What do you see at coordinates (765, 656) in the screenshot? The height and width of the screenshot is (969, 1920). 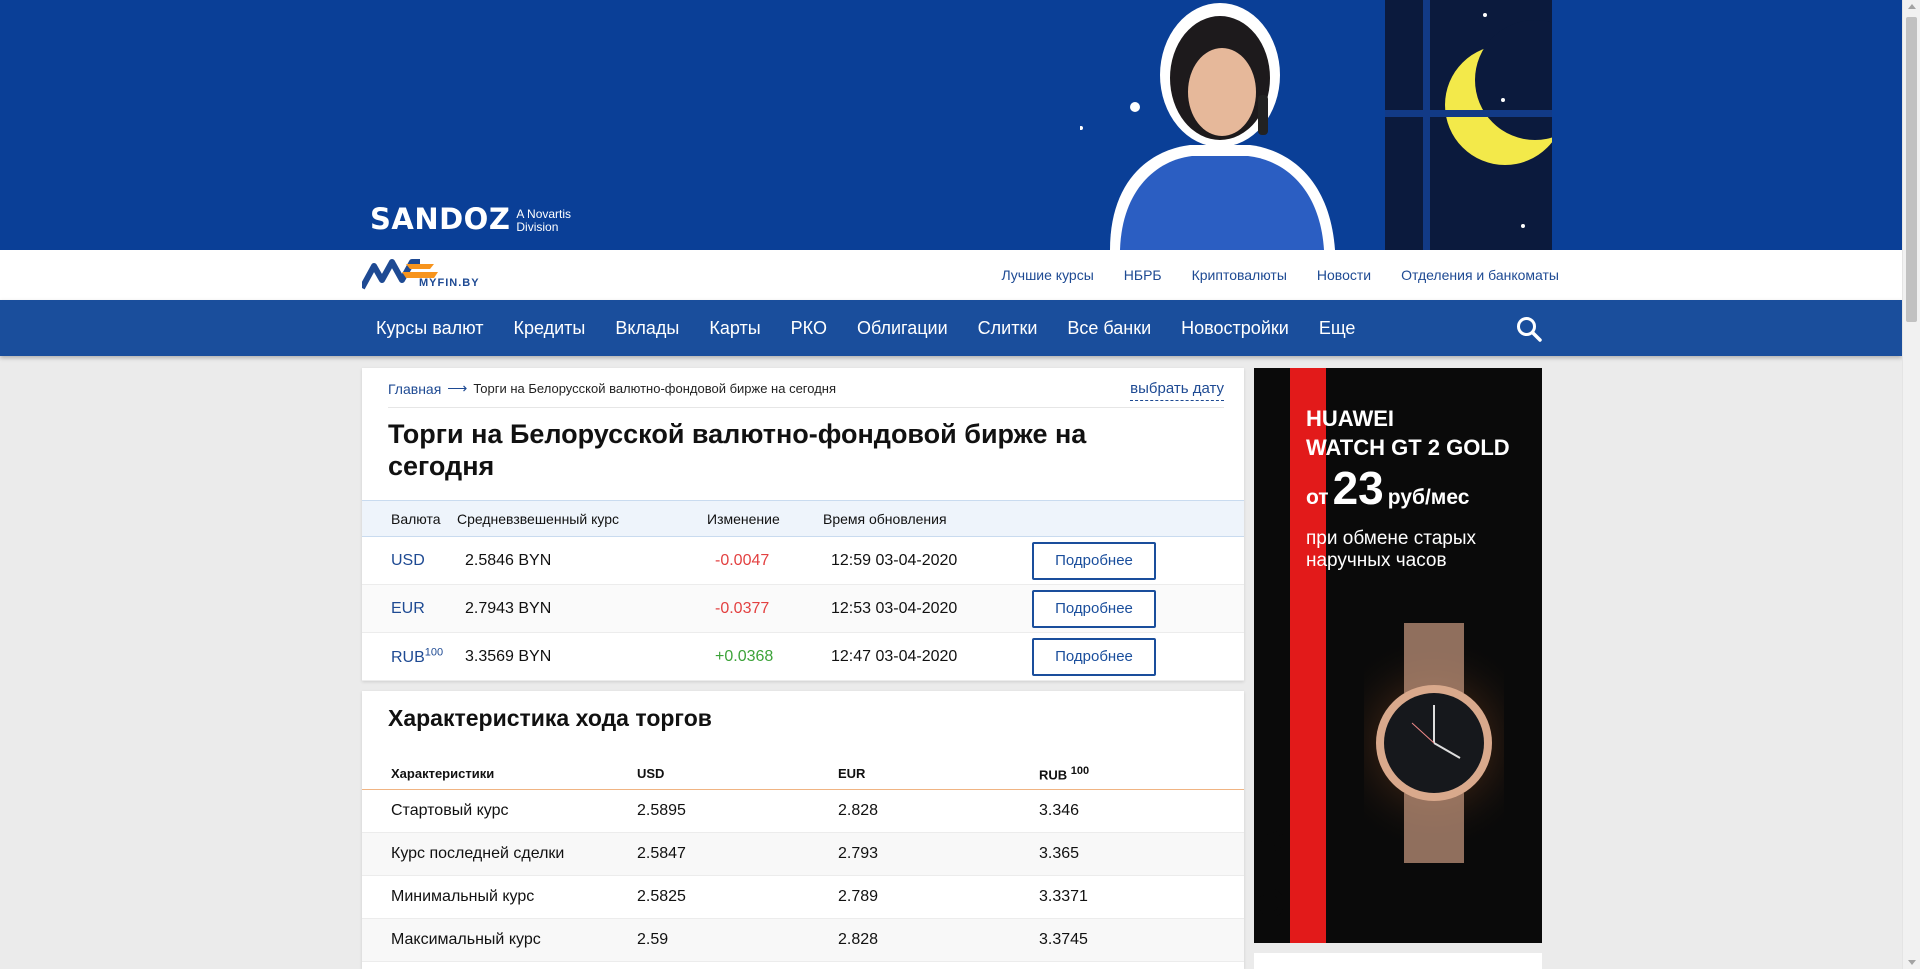 I see `rate-change: +0.0368` at bounding box center [765, 656].